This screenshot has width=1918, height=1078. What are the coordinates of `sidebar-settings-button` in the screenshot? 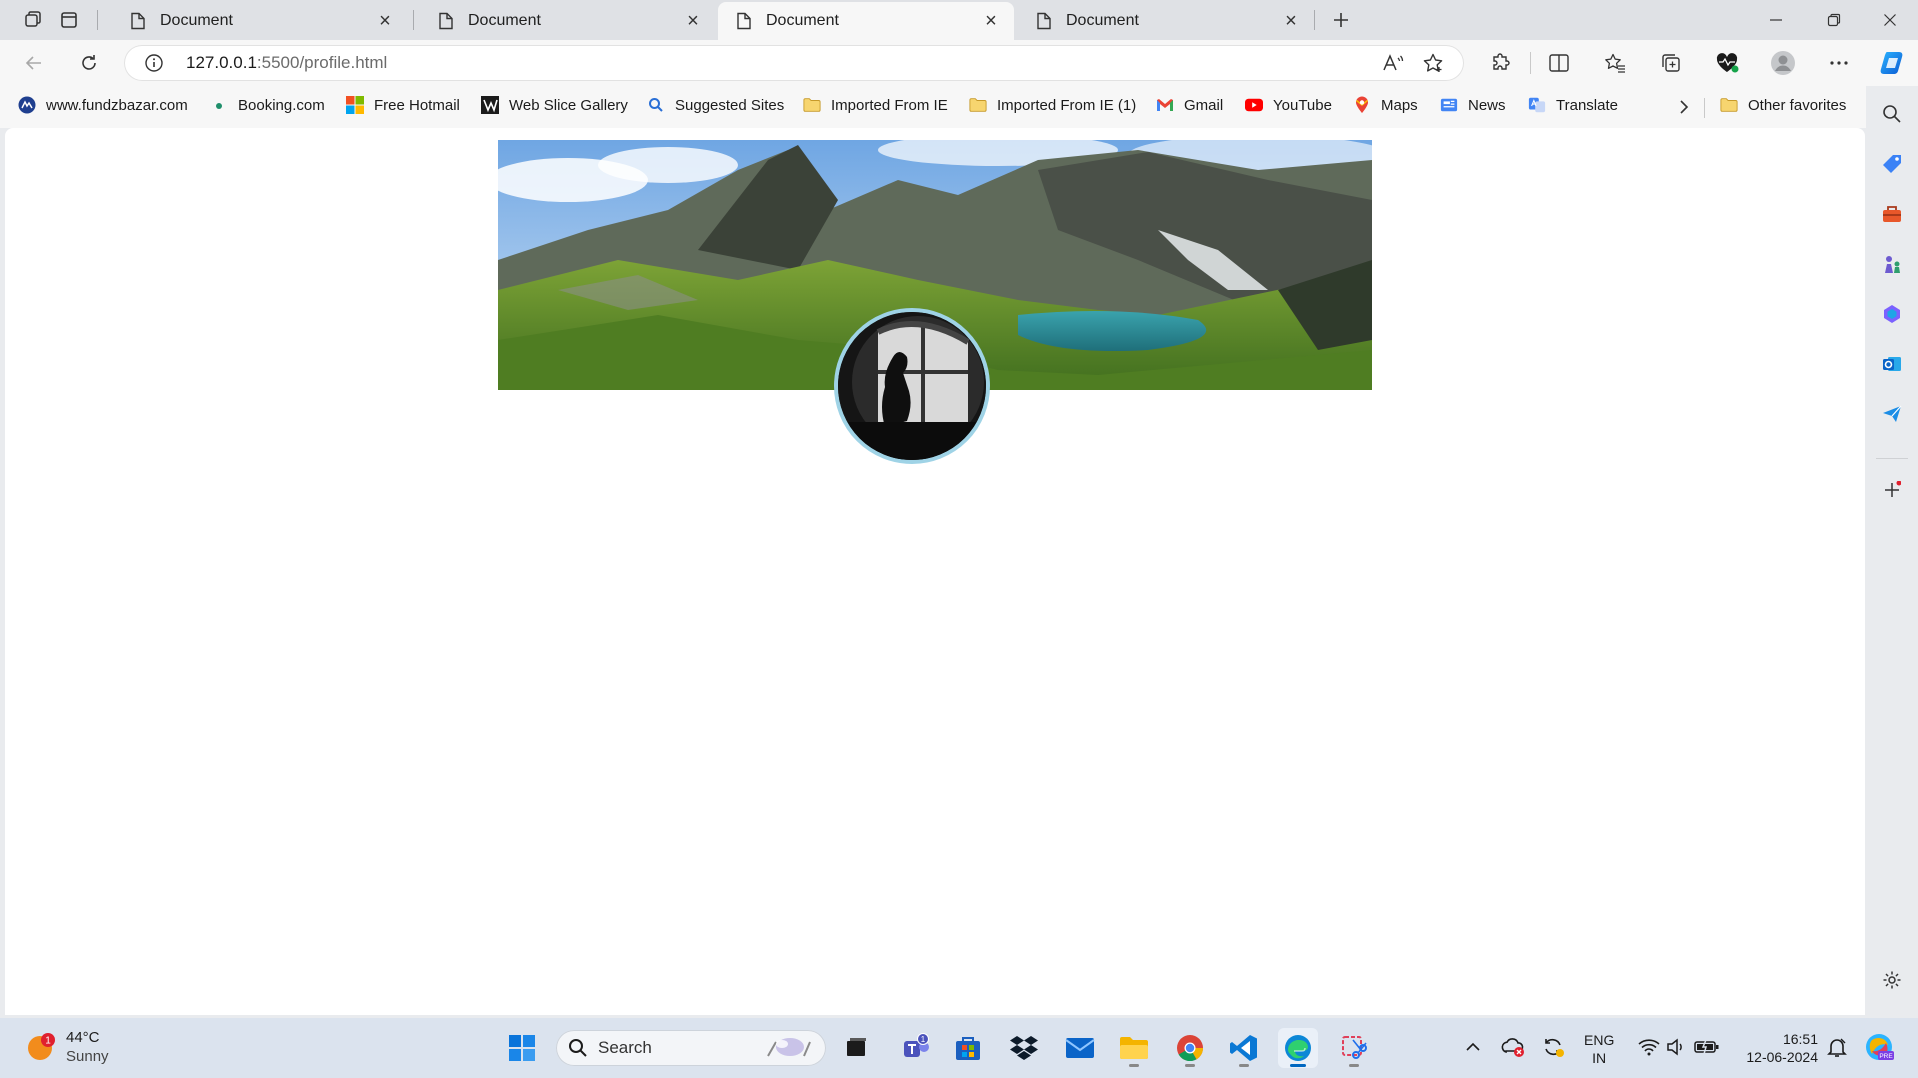 It's located at (1892, 980).